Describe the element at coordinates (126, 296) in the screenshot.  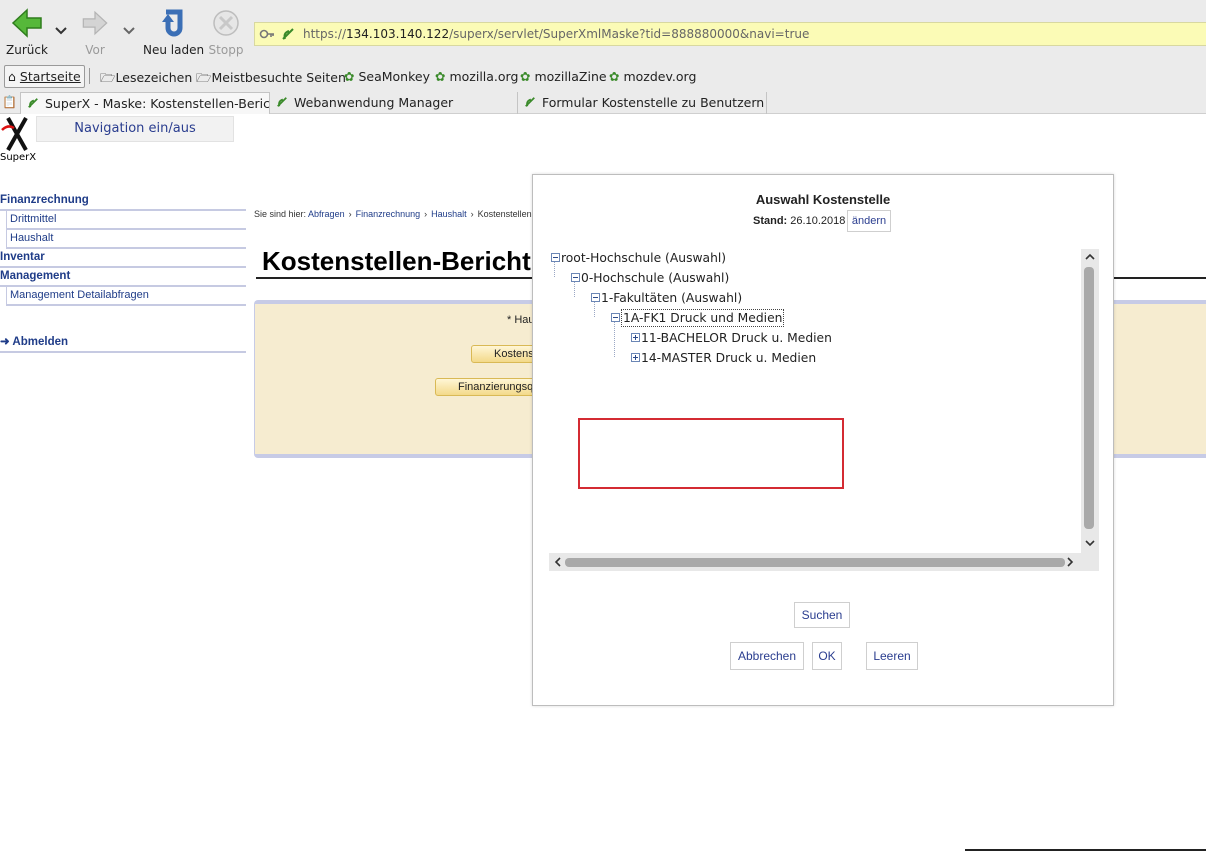
I see `sidebar-item-management-detailabfragen: Management Detailabfragen` at that location.